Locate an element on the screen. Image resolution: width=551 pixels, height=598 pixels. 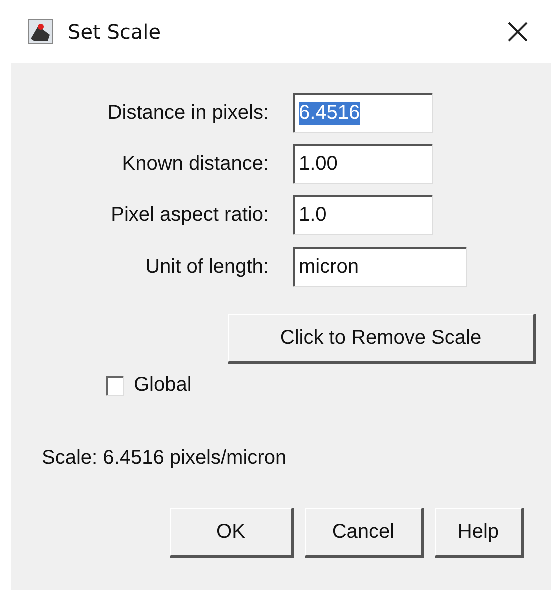
input-field: 1.0 is located at coordinates (363, 215).